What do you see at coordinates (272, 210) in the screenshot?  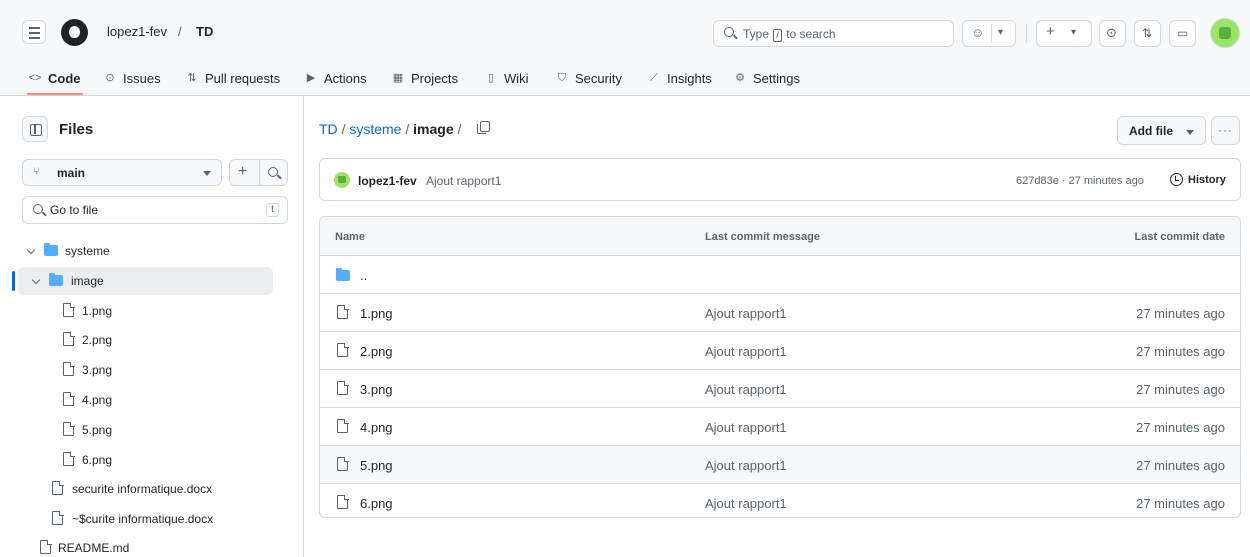 I see `shortcut-key: t` at bounding box center [272, 210].